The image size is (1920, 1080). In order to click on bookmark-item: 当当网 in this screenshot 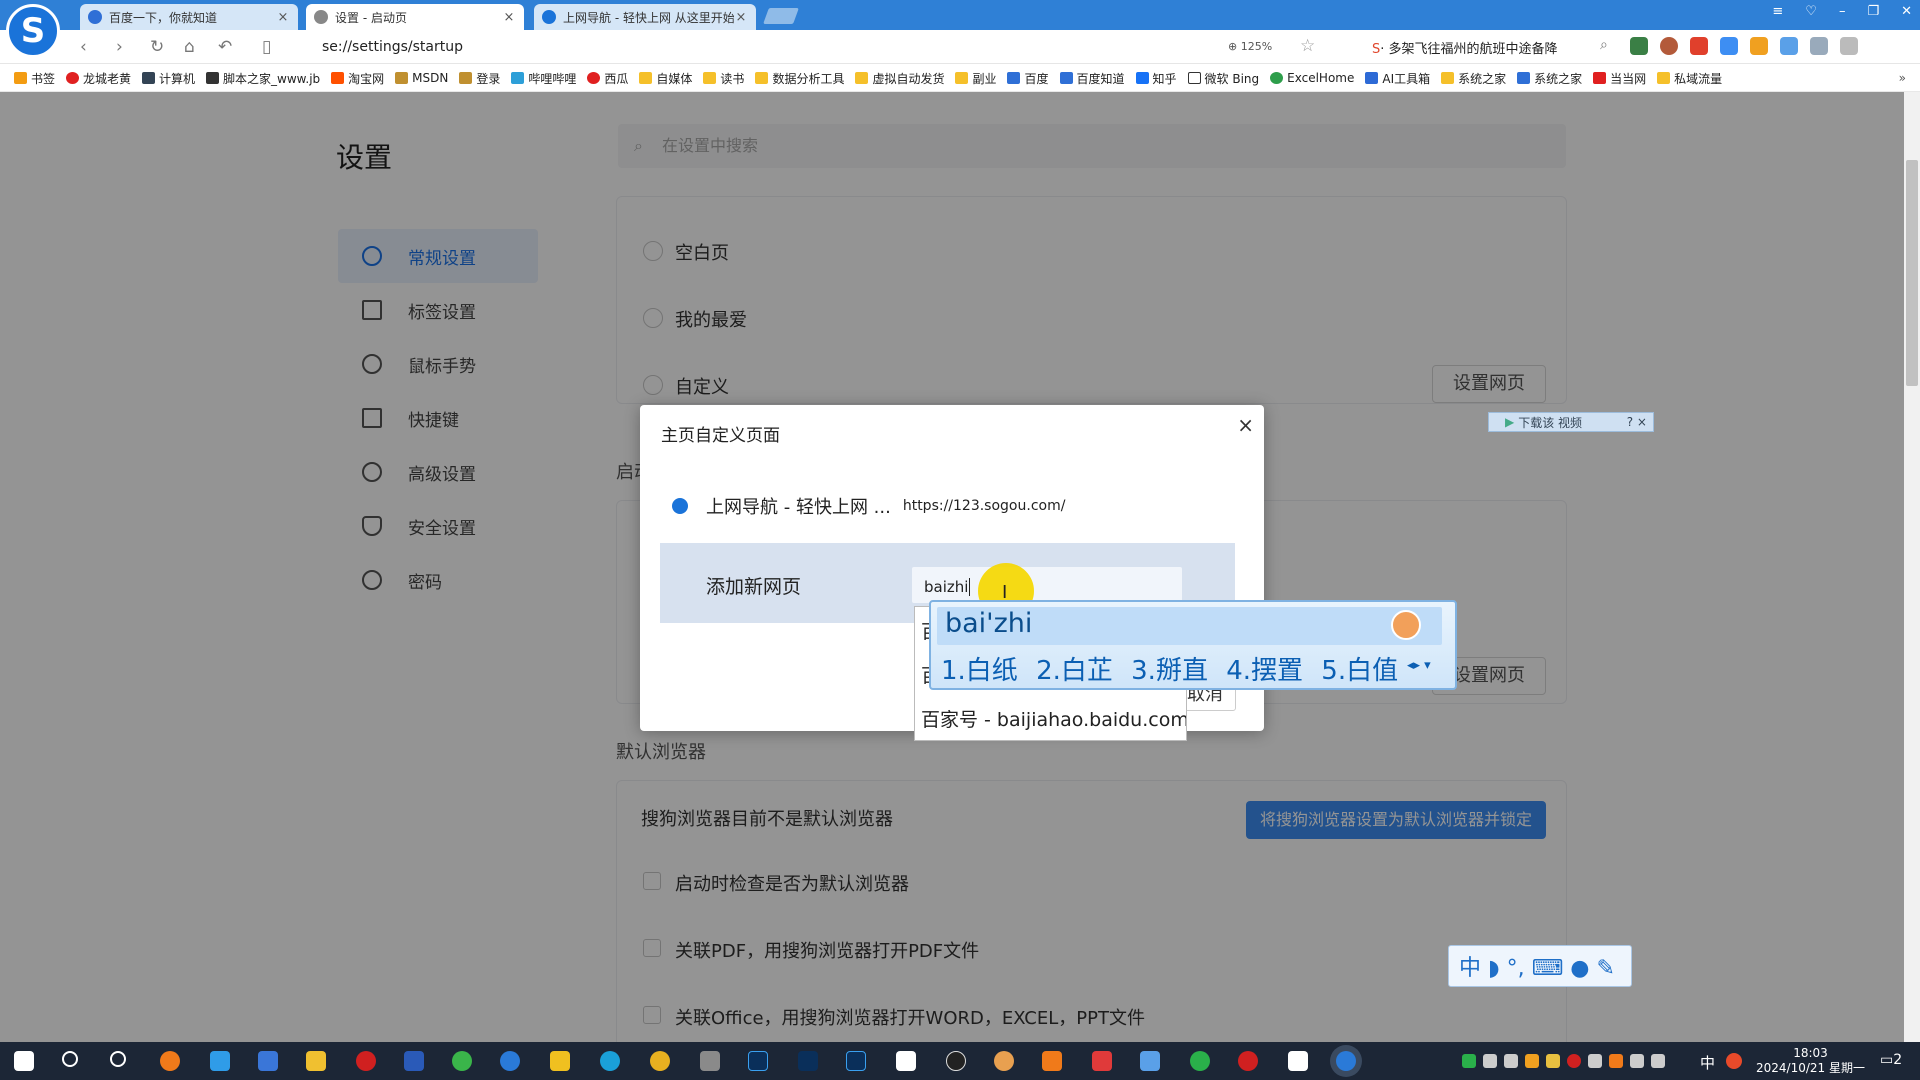, I will do `click(1619, 78)`.